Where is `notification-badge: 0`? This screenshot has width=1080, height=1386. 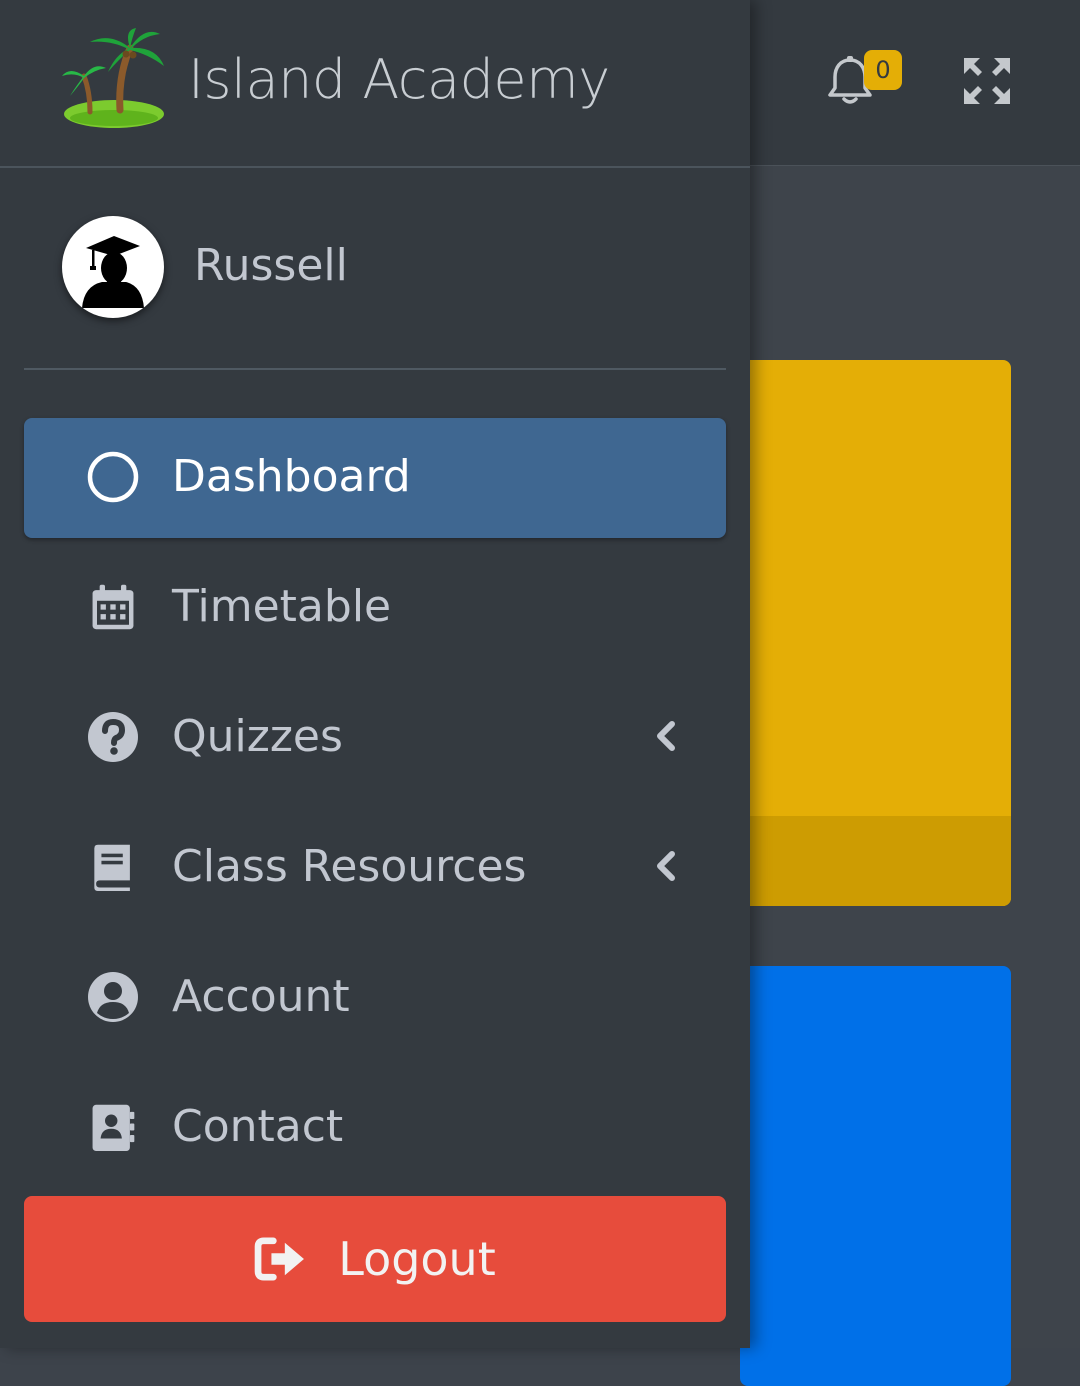
notification-badge: 0 is located at coordinates (883, 70).